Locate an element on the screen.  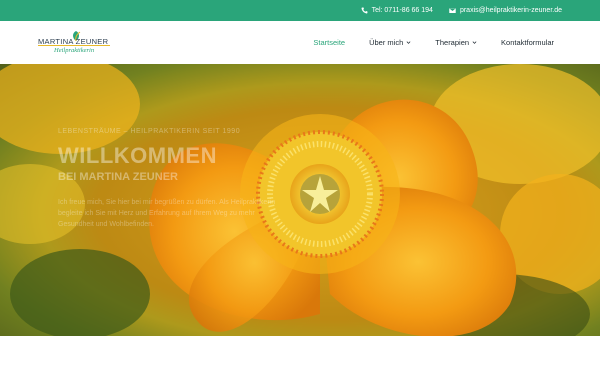
nav-label: Therapien is located at coordinates (452, 42).